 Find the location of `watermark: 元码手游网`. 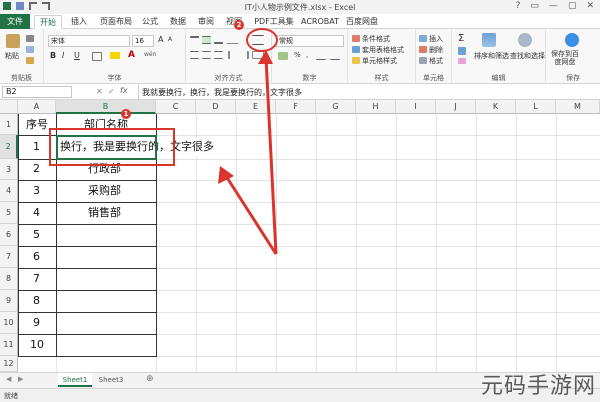

watermark: 元码手游网 is located at coordinates (538, 386).